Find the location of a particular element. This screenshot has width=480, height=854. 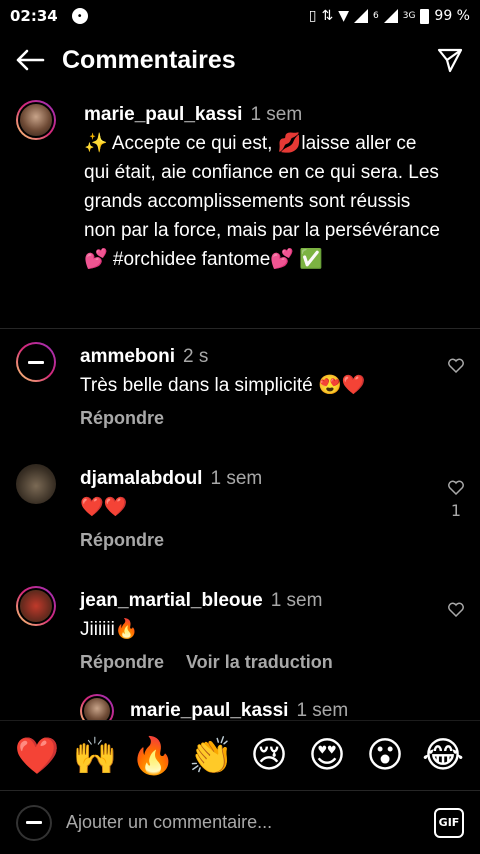

emoji-bar: ❤️ 🙌 🔥 👏 😢 😍 😮 😂 is located at coordinates (240, 755).